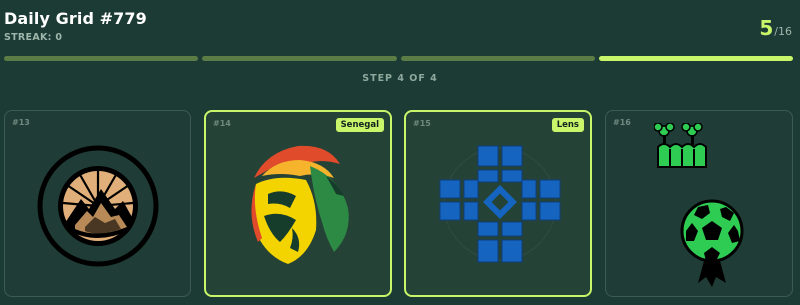 The image size is (800, 305). I want to click on senegal-lion-icon, so click(300, 204).